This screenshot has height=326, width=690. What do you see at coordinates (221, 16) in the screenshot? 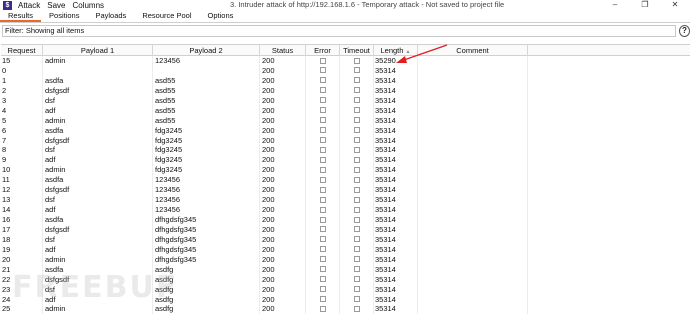
I see `tab-options: Options` at bounding box center [221, 16].